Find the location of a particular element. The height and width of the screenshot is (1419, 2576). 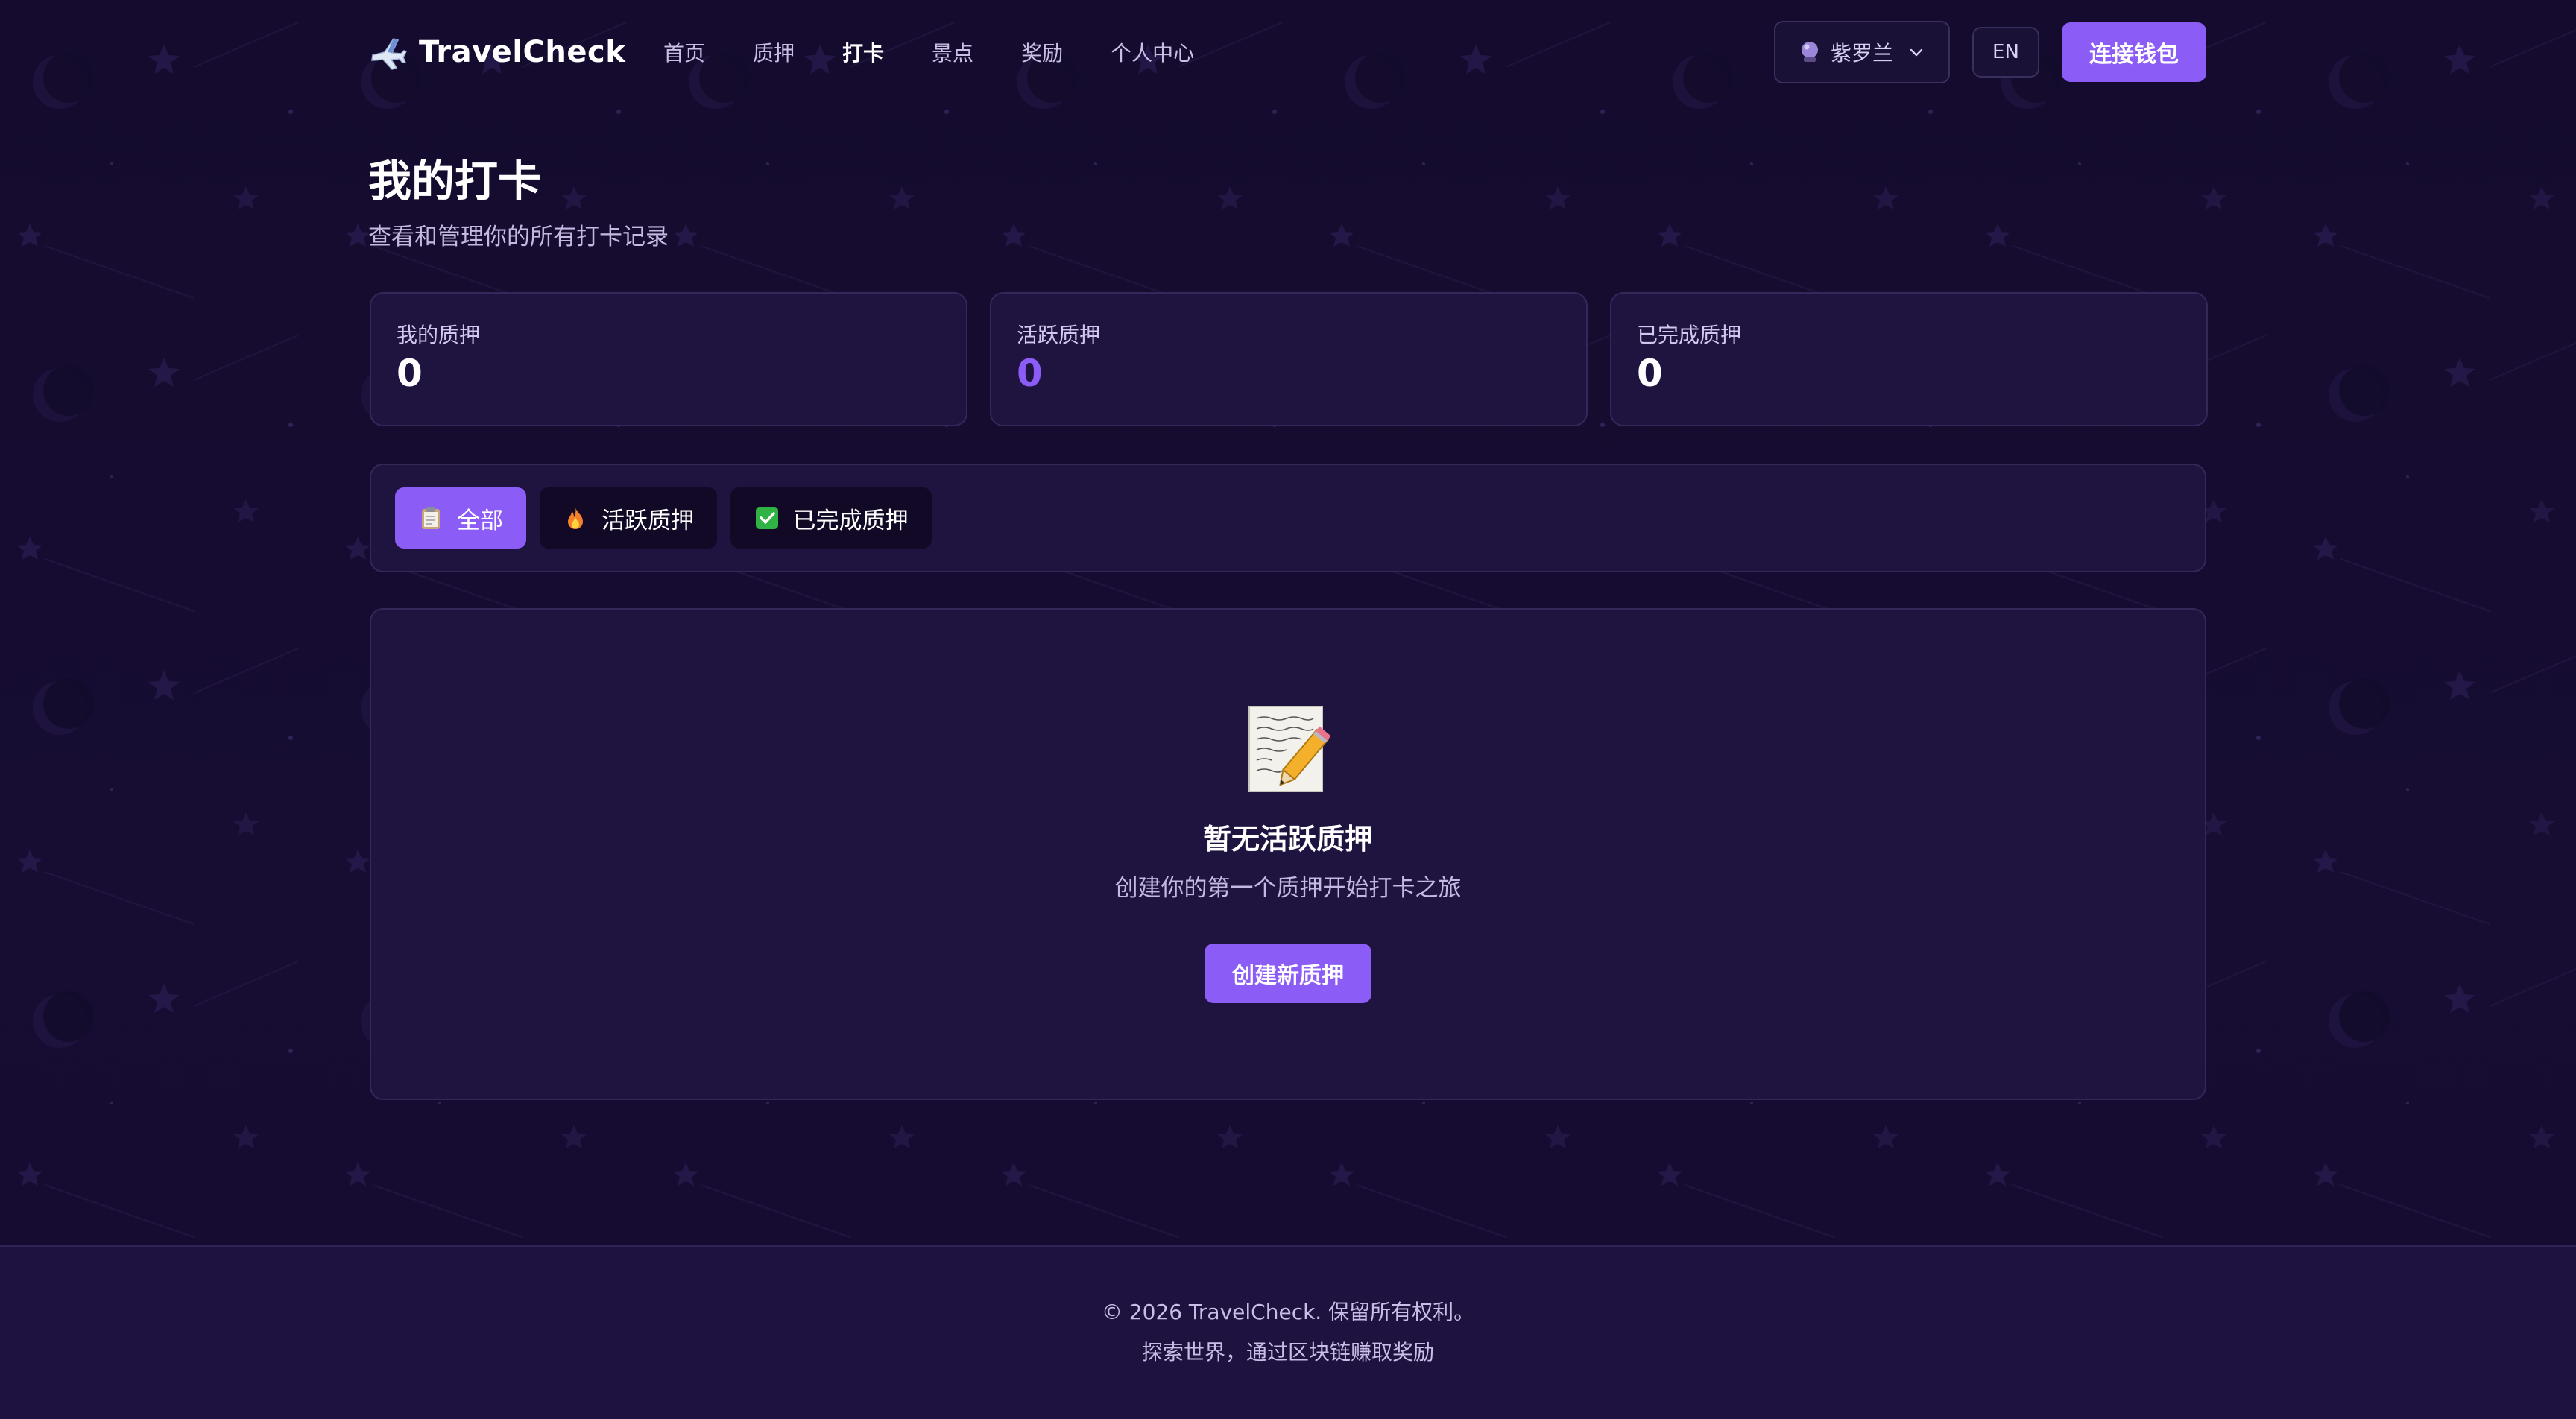

airplane-icon is located at coordinates (389, 54).